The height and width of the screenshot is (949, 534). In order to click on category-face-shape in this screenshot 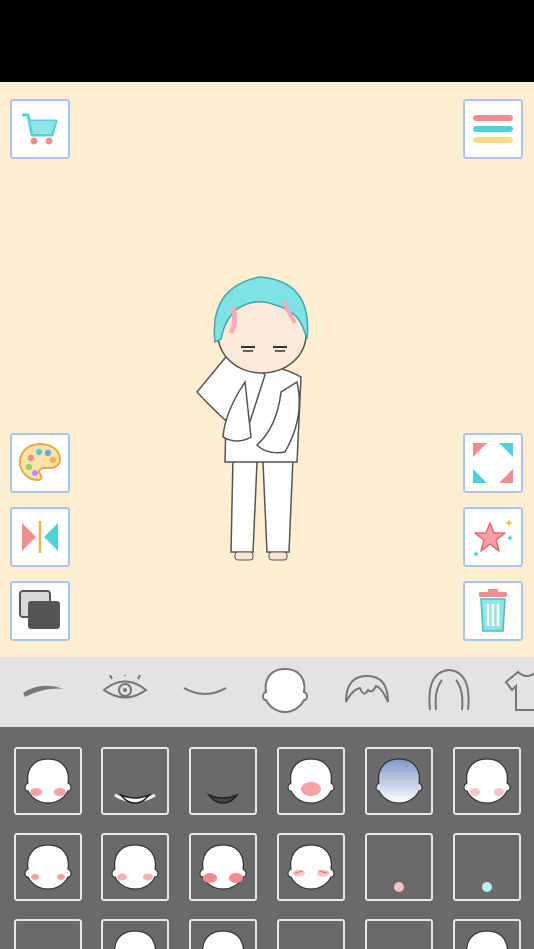, I will do `click(285, 692)`.